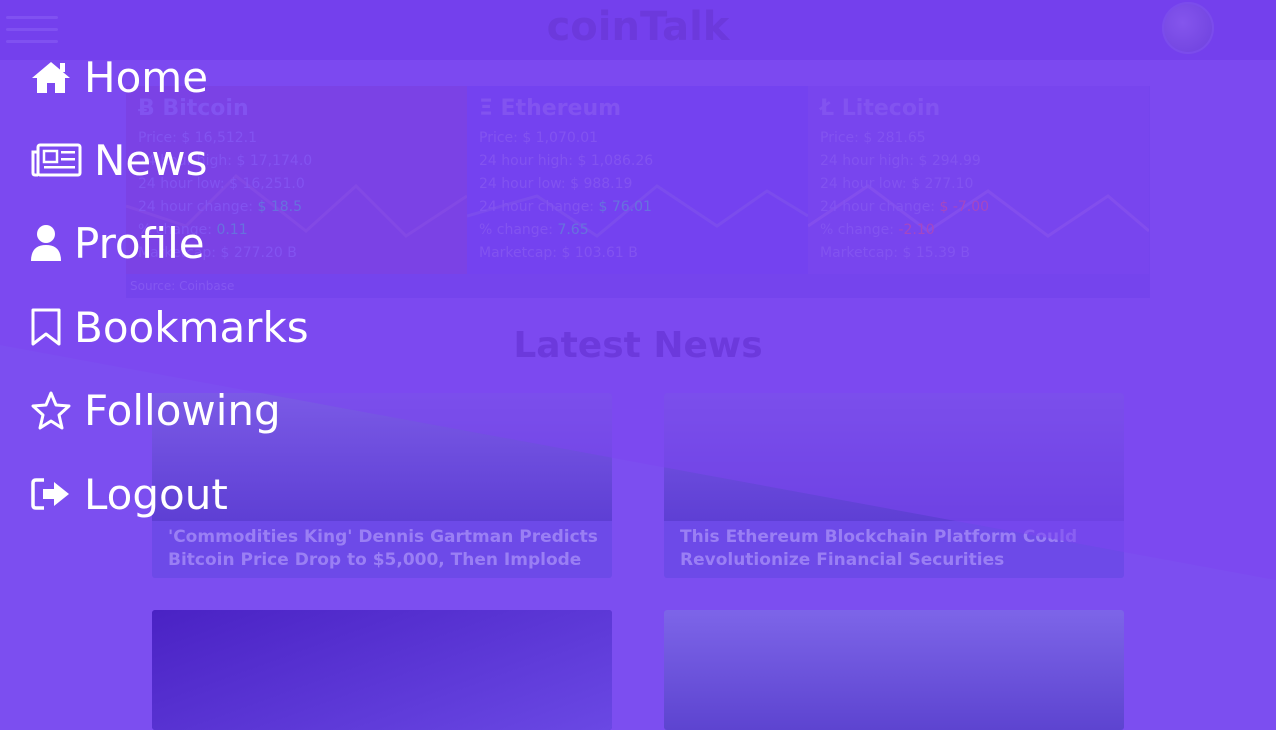 The image size is (1276, 730). What do you see at coordinates (182, 286) in the screenshot?
I see `ticker-source: Source: Coinbase` at bounding box center [182, 286].